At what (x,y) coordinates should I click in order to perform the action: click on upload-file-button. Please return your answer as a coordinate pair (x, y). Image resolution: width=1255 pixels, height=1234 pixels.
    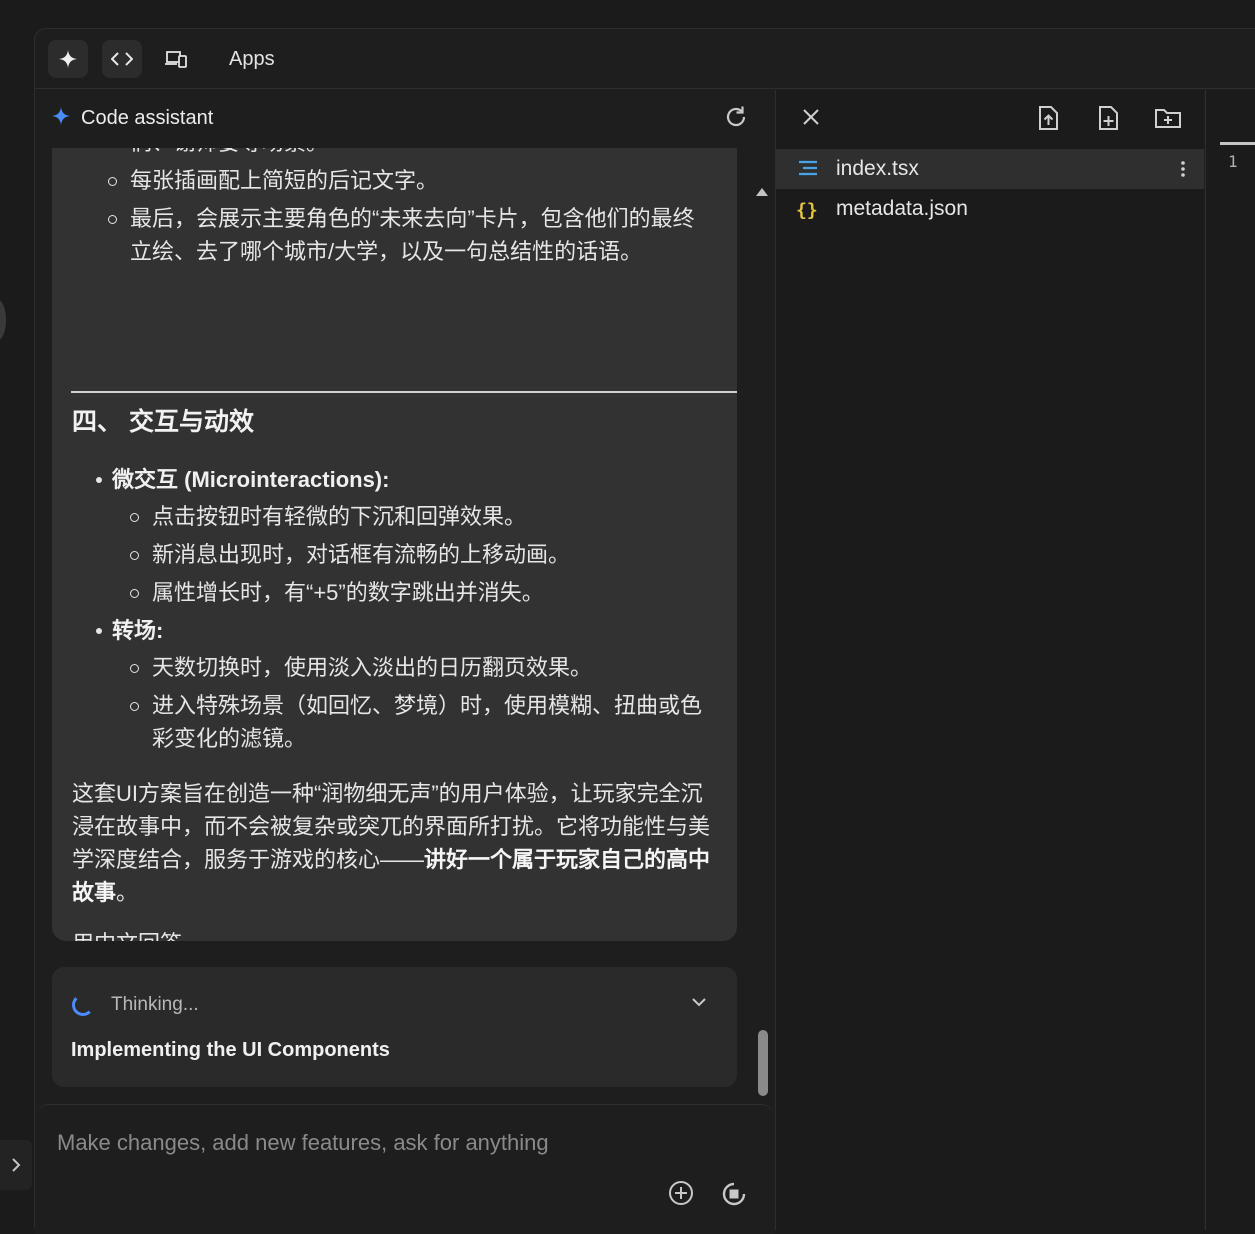
    Looking at the image, I should click on (1049, 119).